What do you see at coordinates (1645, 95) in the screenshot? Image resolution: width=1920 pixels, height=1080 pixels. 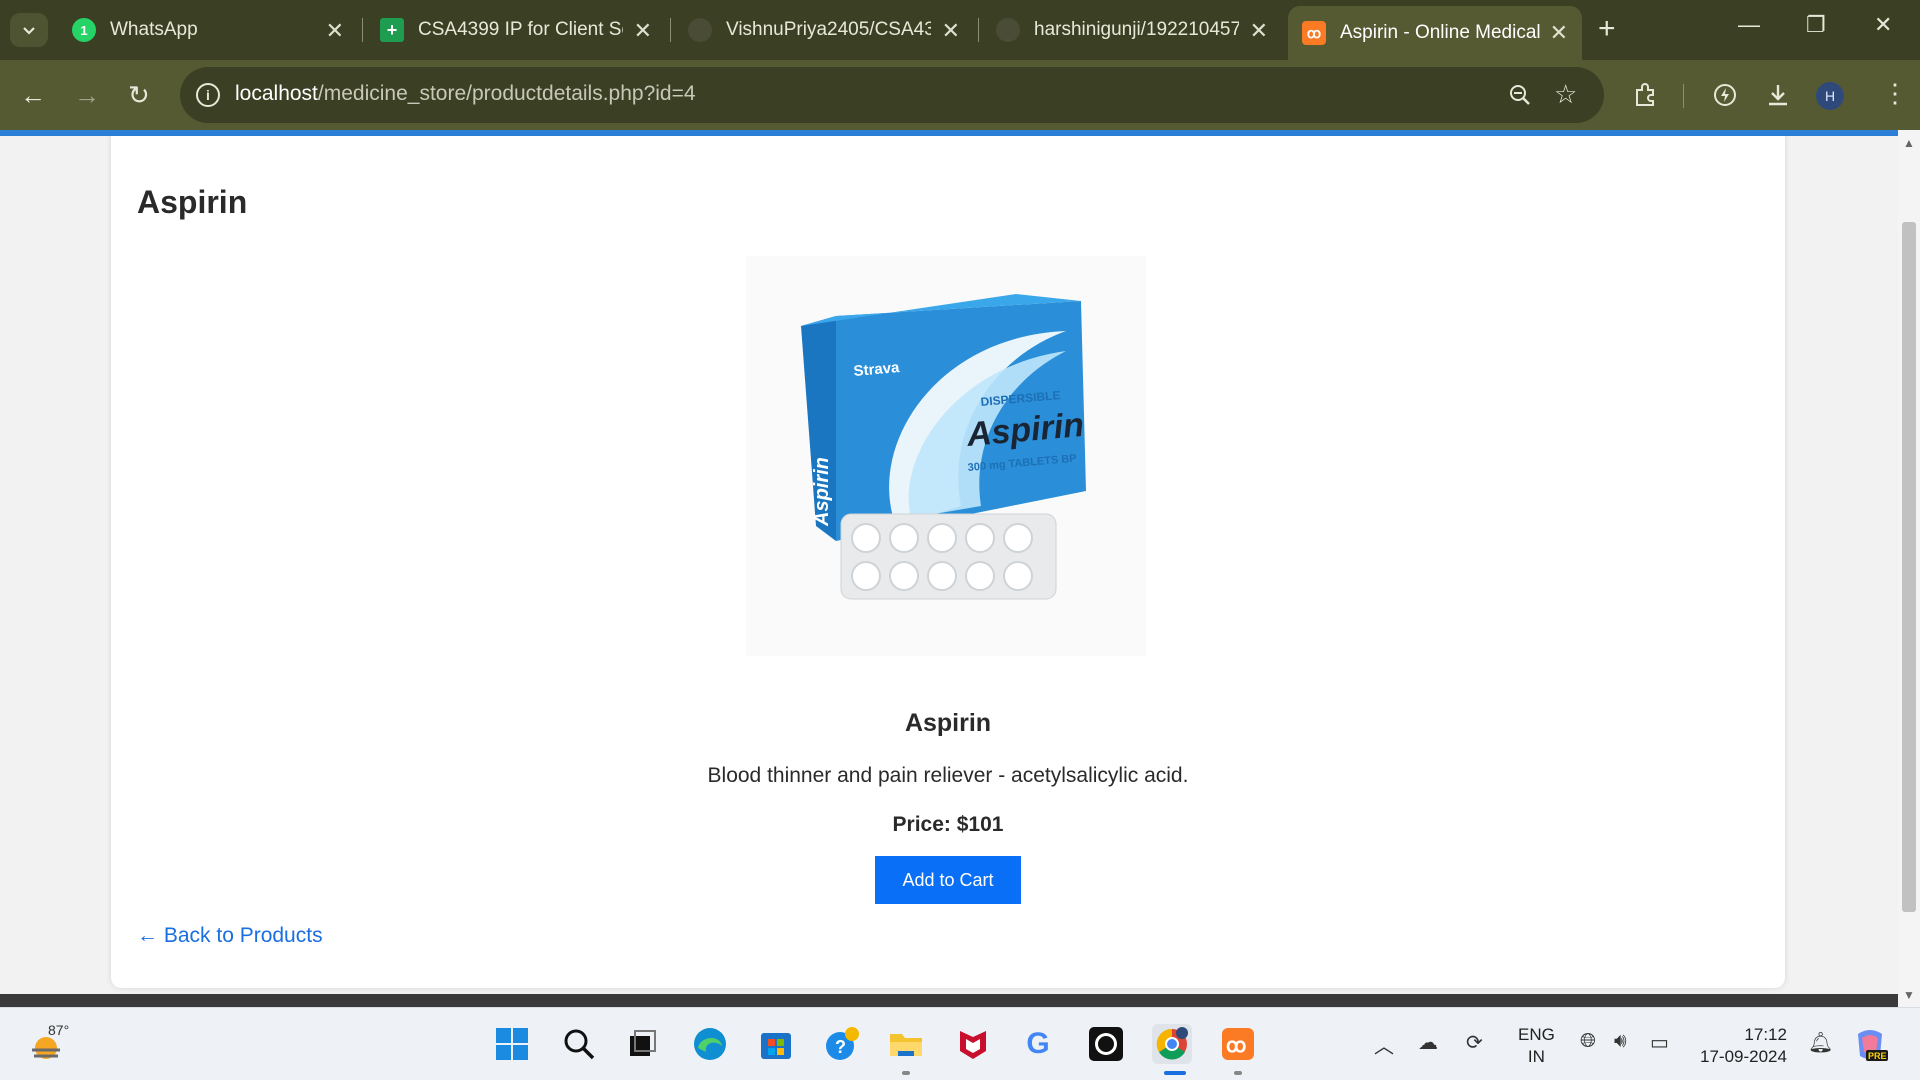 I see `extensions-icon` at bounding box center [1645, 95].